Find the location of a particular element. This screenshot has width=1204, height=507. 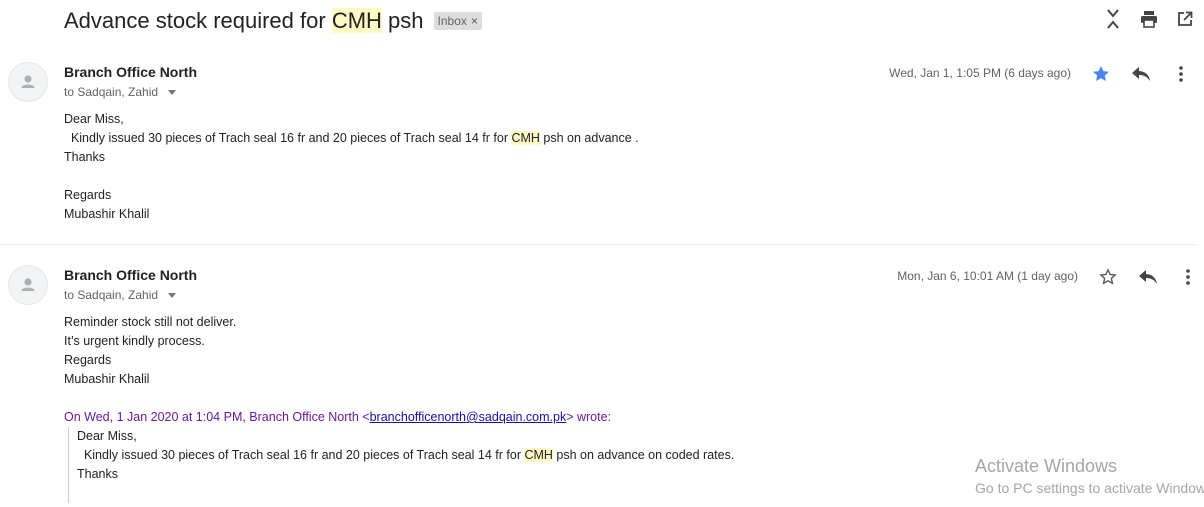

star-icon is located at coordinates (1101, 74).